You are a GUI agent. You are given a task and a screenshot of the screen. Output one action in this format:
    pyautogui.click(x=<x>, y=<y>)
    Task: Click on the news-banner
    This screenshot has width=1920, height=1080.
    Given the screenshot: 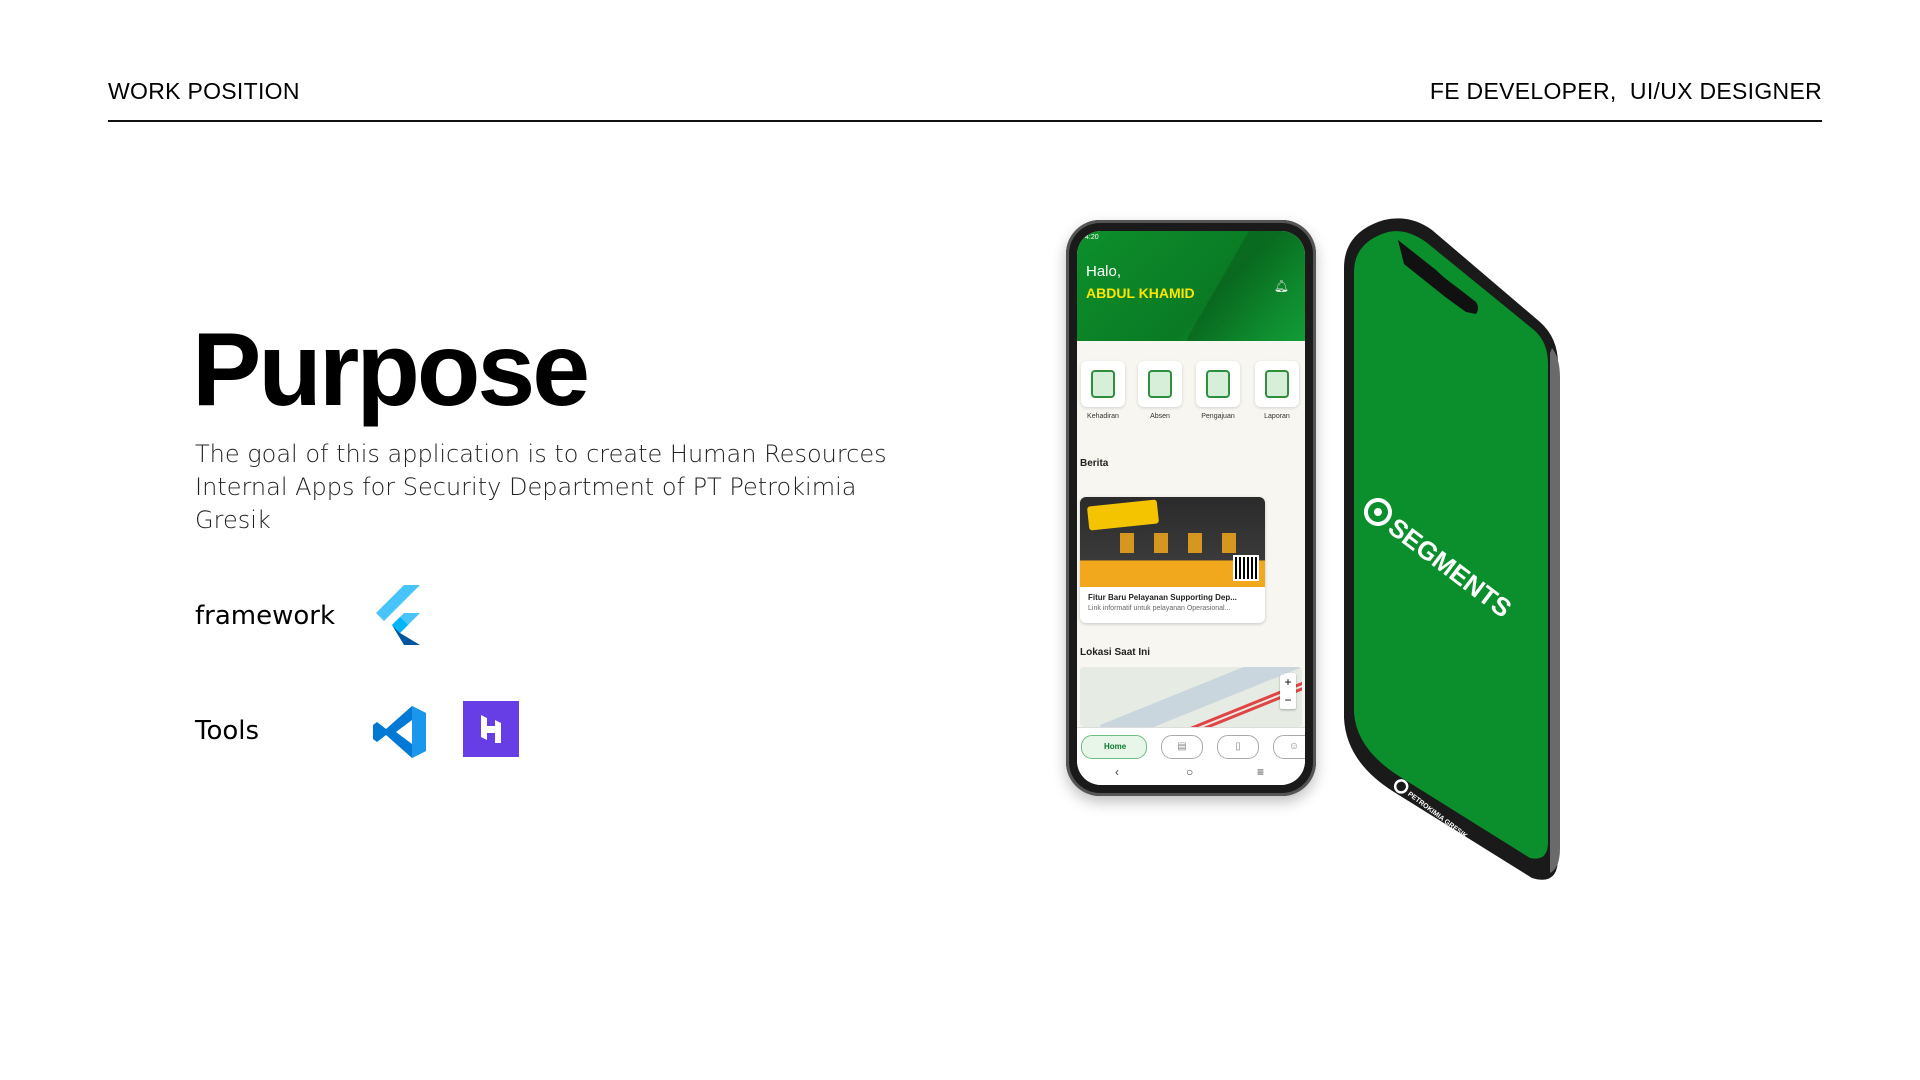 What is the action you would take?
    pyautogui.click(x=1123, y=515)
    